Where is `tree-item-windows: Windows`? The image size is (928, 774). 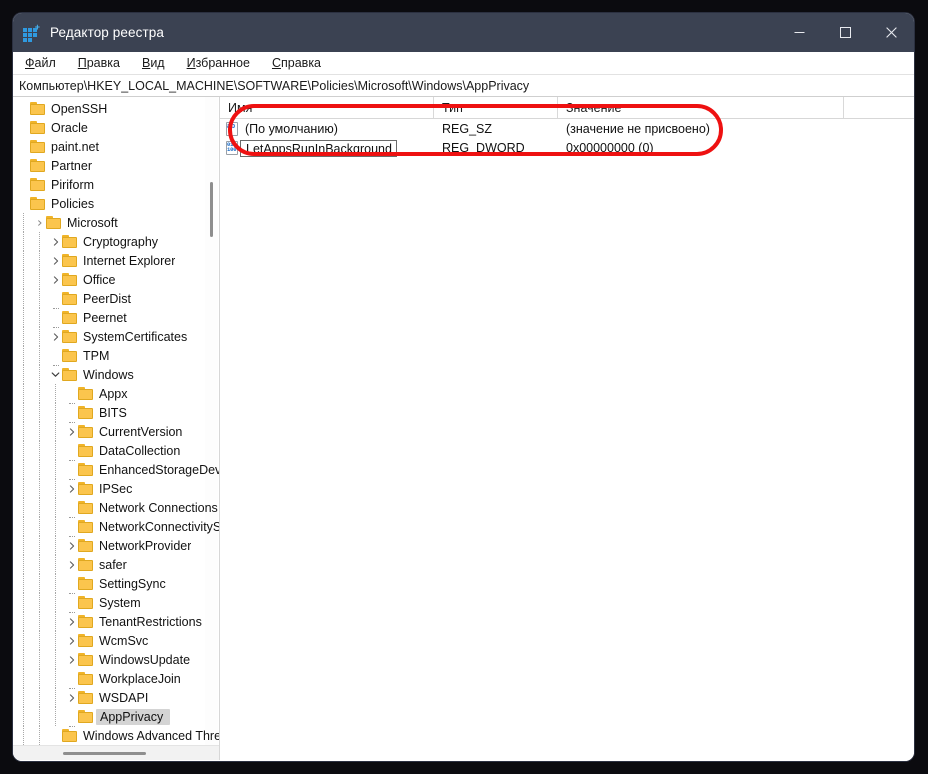
tree-item-windows: Windows is located at coordinates (116, 374).